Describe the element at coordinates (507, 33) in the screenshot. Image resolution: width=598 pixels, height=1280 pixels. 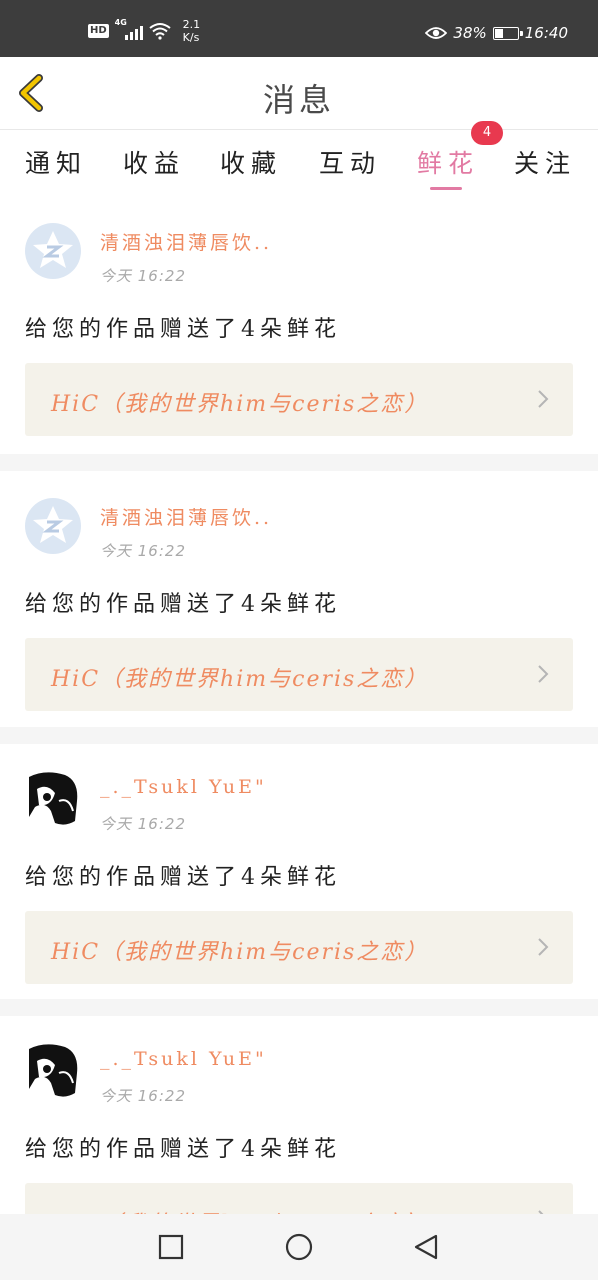
I see `battery-icon` at that location.